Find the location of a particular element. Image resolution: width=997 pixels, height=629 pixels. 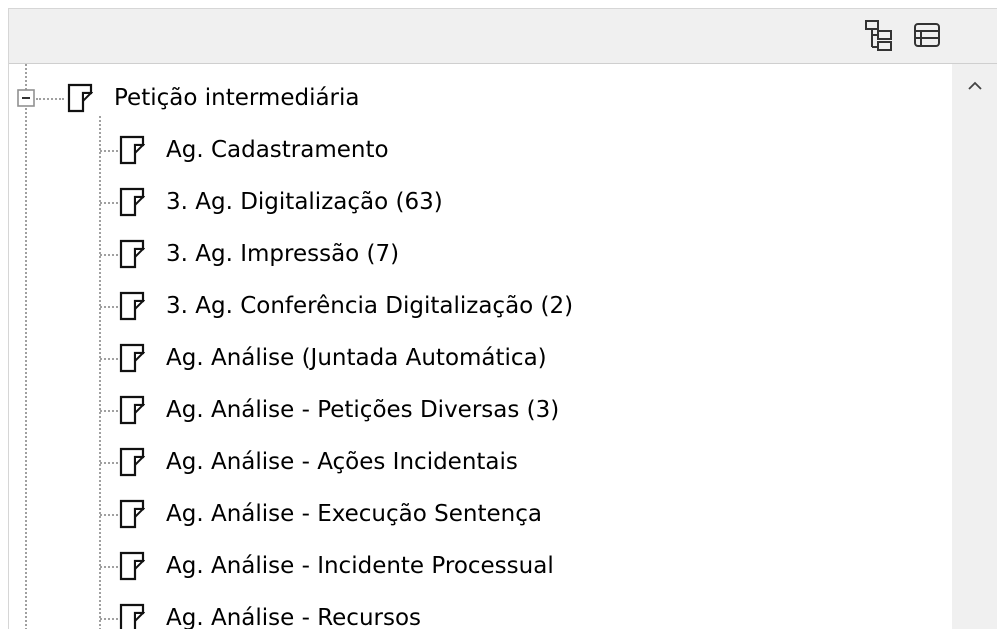

tree-node-label: Ag. Análise - Petições Diversas (3) is located at coordinates (363, 410).